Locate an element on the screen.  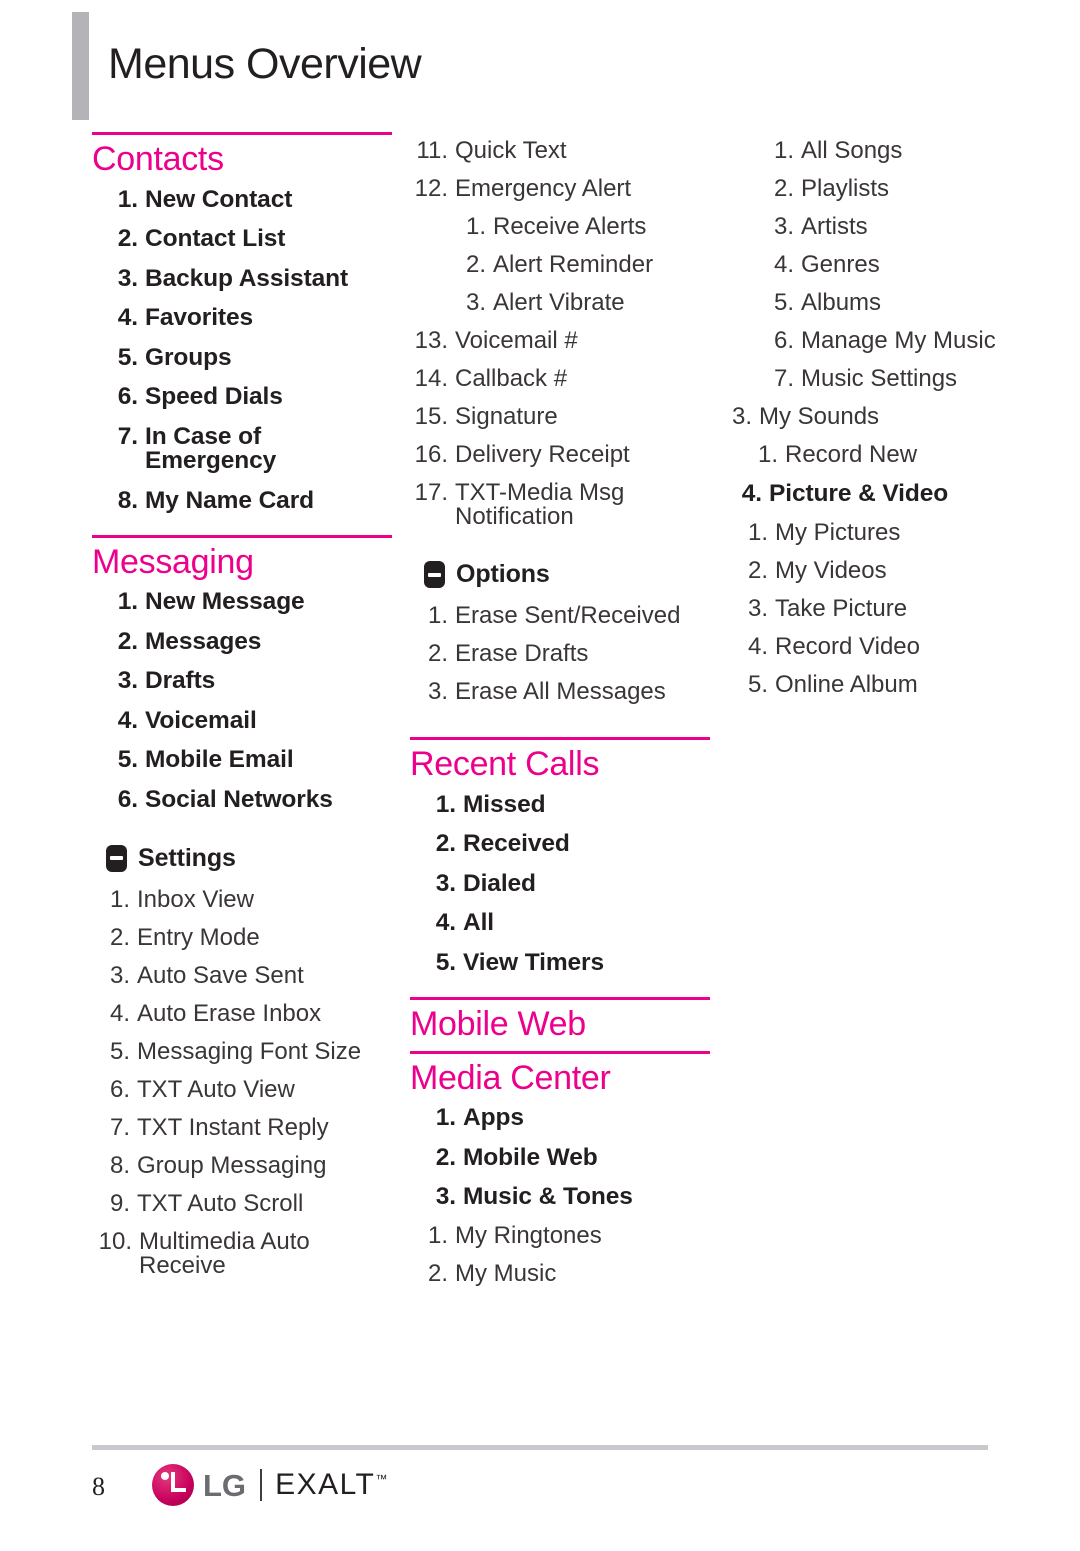
menu-item: 2. Contact List is located at coordinates (242, 240).